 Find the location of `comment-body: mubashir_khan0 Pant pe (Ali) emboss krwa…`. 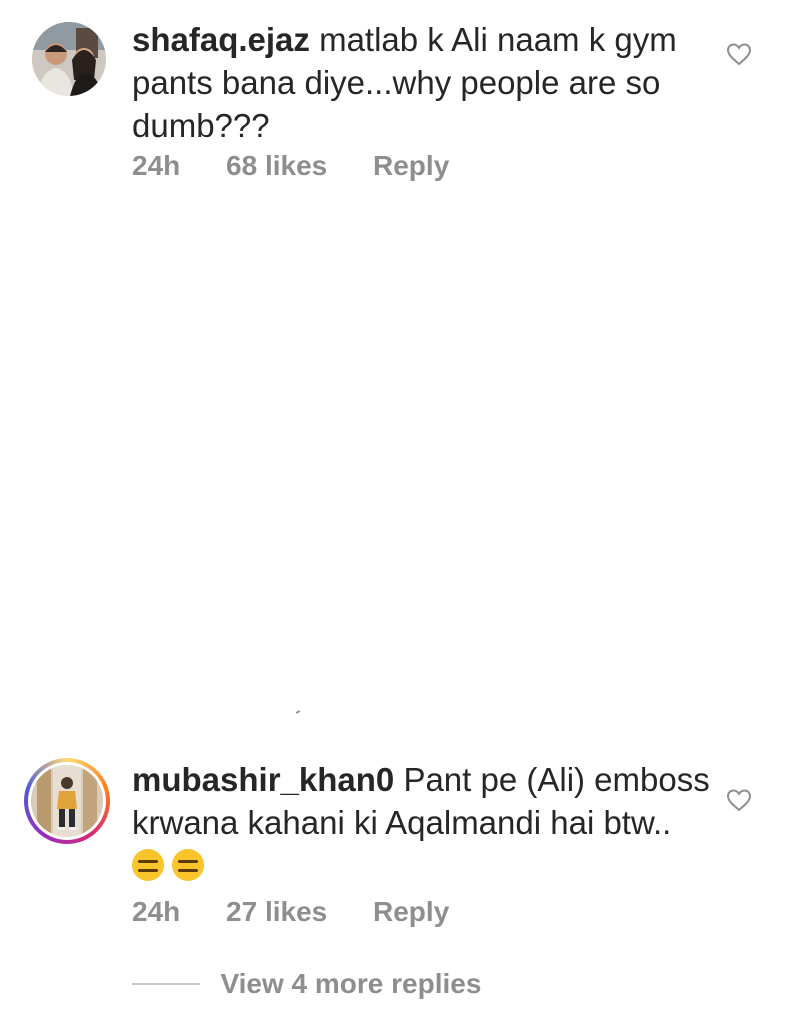

comment-body: mubashir_khan0 Pant pe (Ali) emboss krwa… is located at coordinates (422, 822).